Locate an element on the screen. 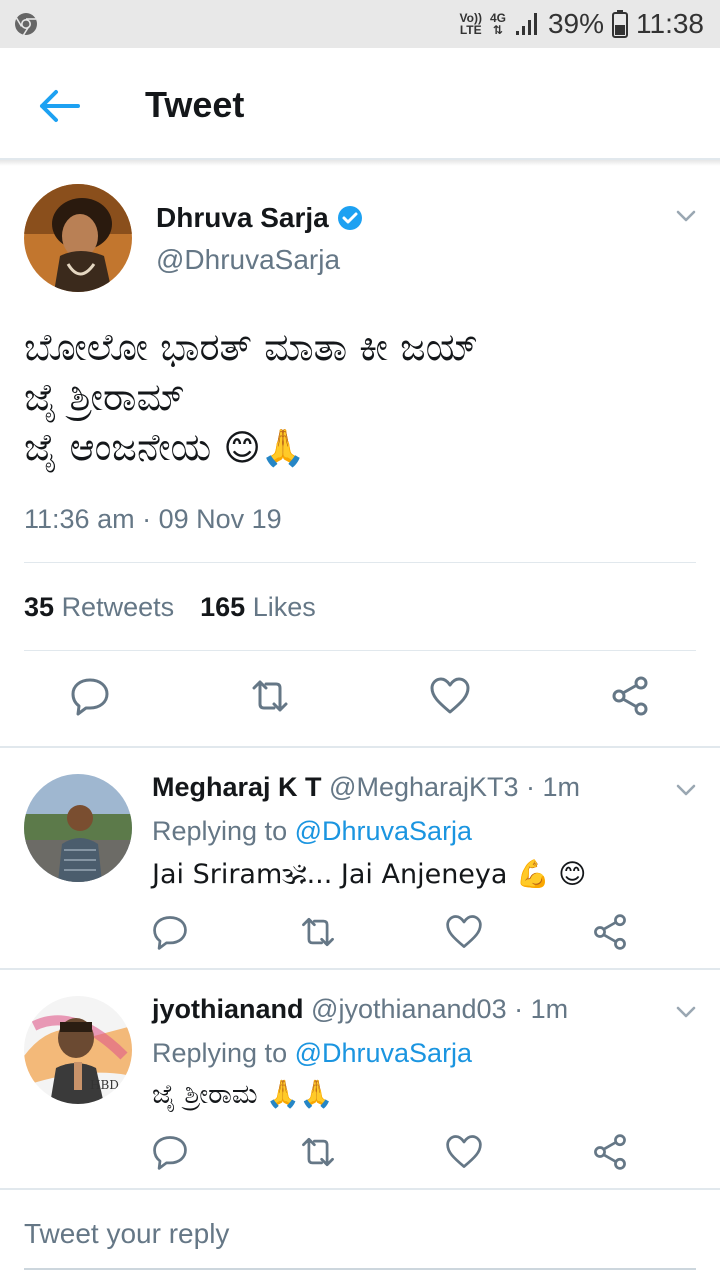  reply-author-handle: @jyothianand03 is located at coordinates (409, 1009).